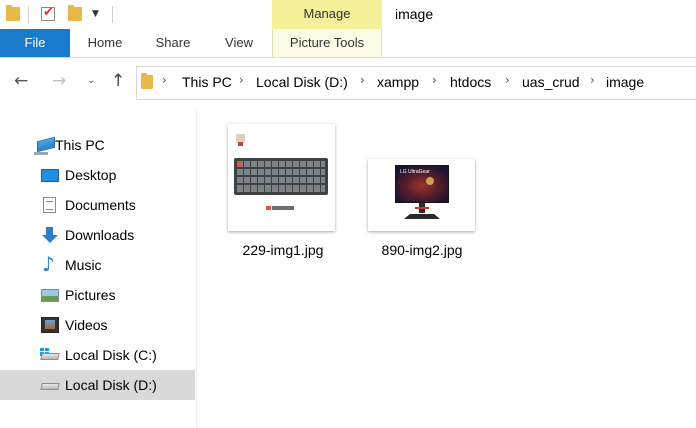  Describe the element at coordinates (41, 153) in the screenshot. I see `this-pc-stand` at that location.